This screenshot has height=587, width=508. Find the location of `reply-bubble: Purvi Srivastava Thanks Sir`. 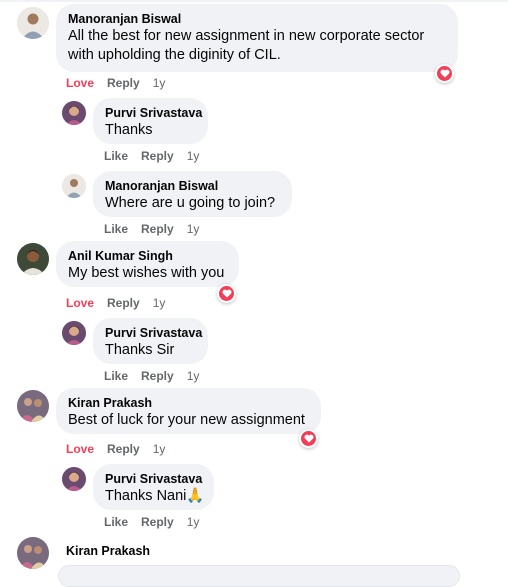

reply-bubble: Purvi Srivastava Thanks Sir is located at coordinates (150, 341).